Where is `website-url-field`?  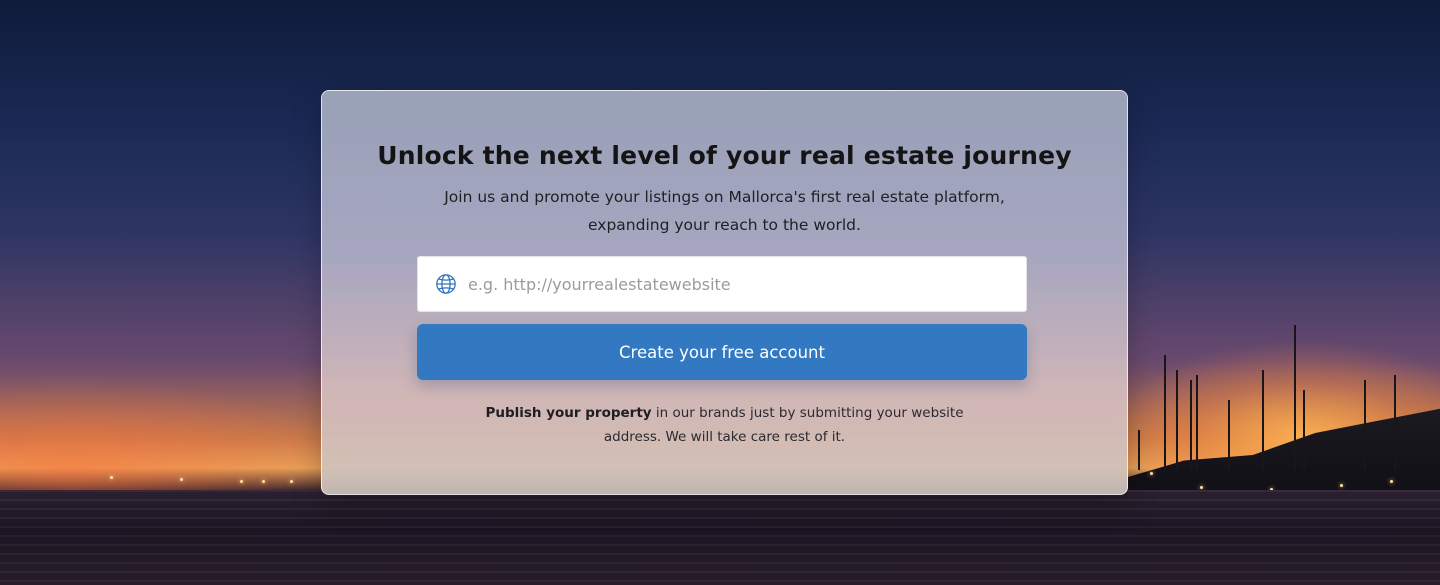 website-url-field is located at coordinates (722, 284).